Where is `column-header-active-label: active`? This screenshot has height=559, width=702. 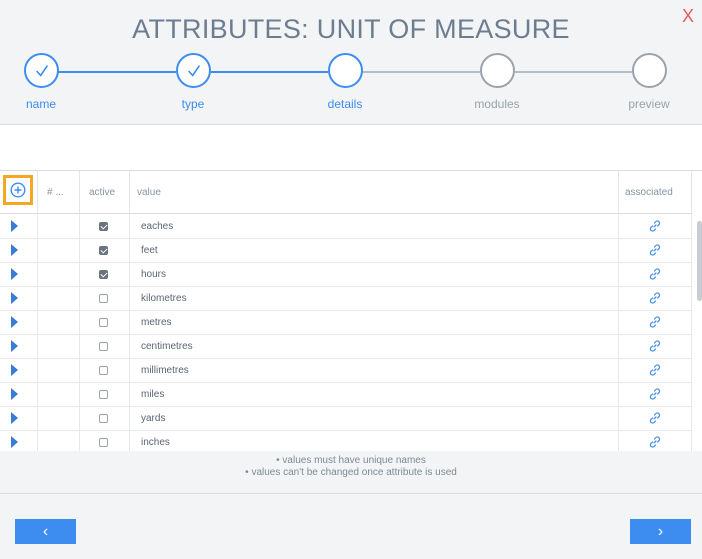
column-header-active-label: active is located at coordinates (102, 192).